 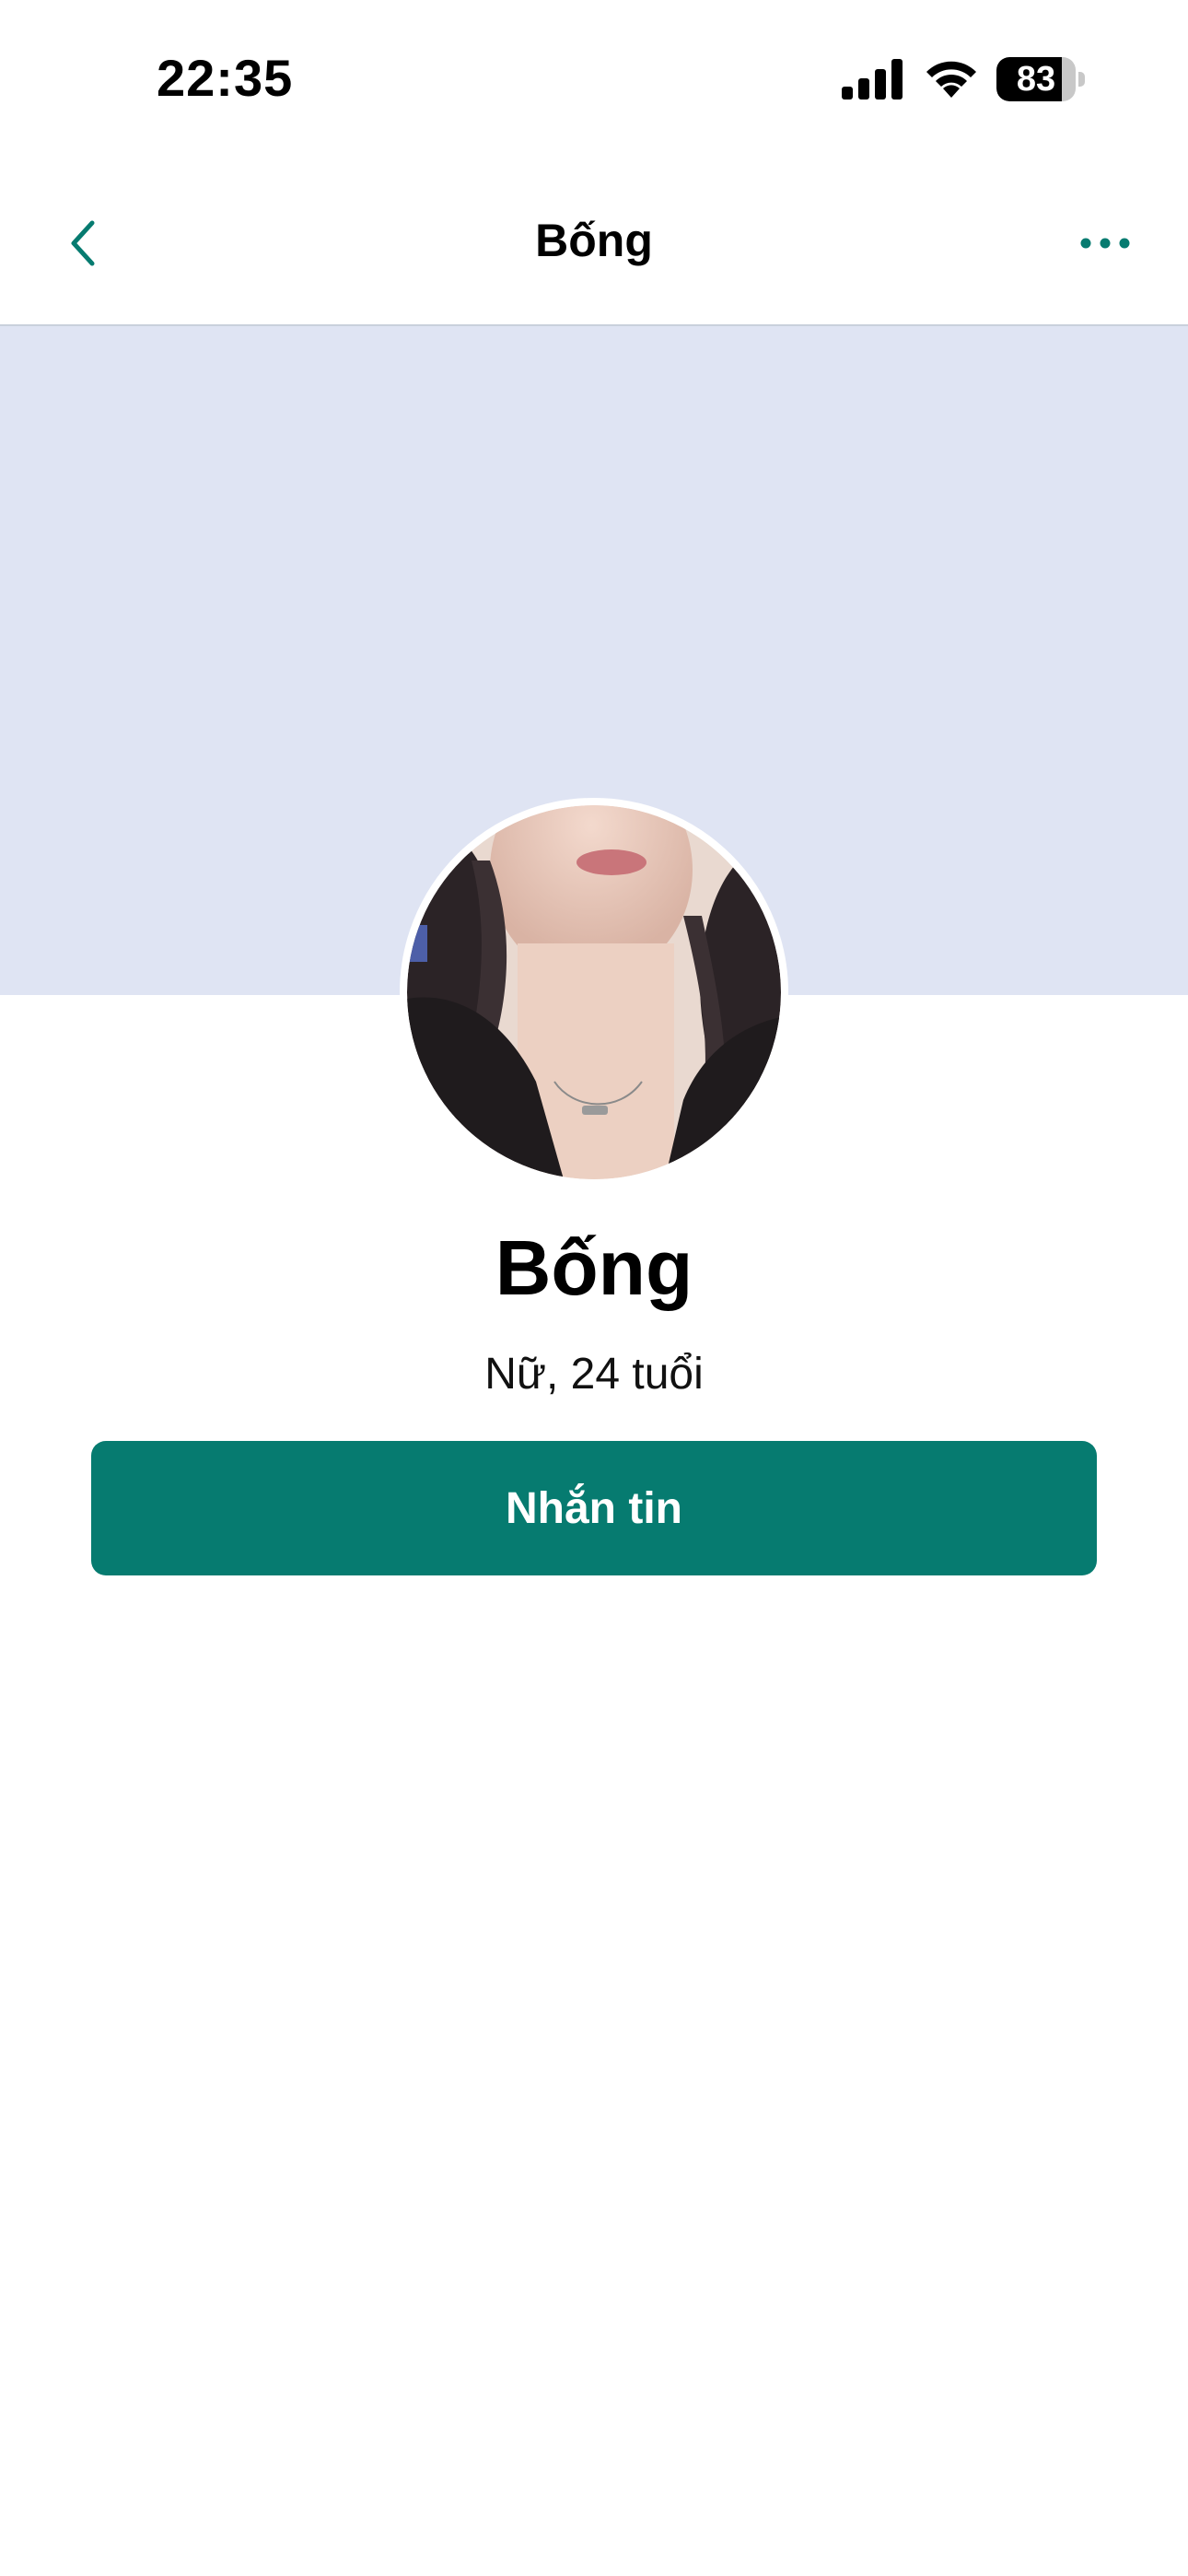 I want to click on status-time: 22:35, so click(x=225, y=78).